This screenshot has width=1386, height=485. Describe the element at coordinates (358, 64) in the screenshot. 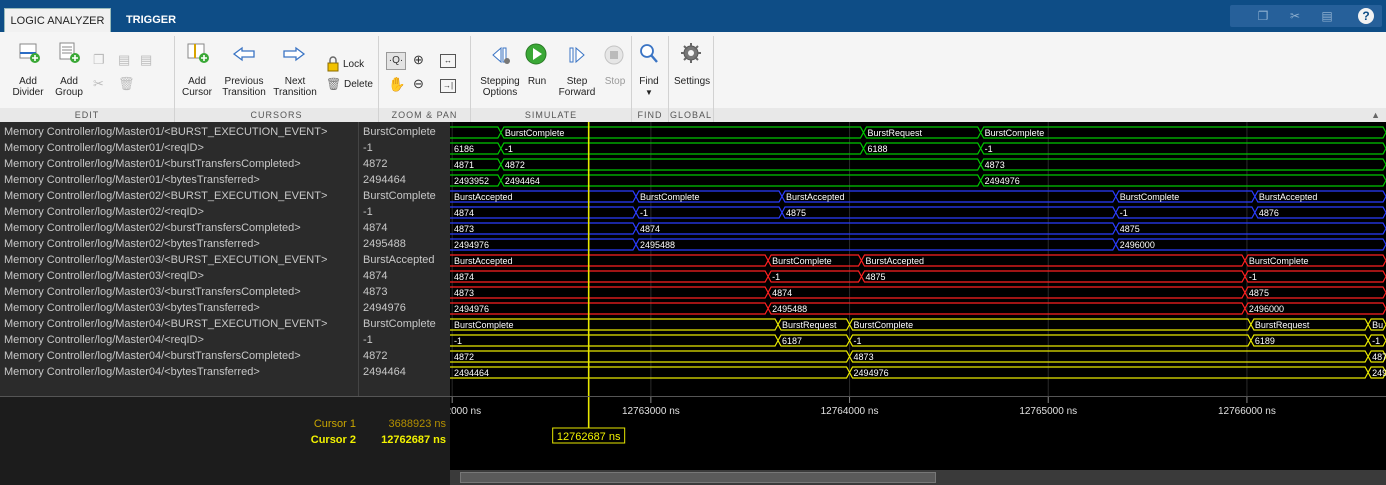

I see `lock-button: Lock` at that location.